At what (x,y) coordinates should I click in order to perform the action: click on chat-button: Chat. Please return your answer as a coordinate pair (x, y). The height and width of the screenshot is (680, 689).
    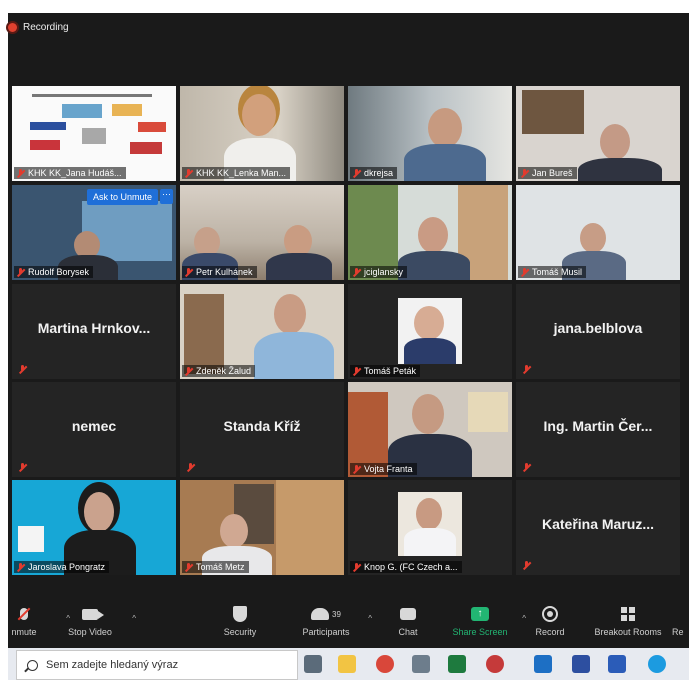
    Looking at the image, I should click on (408, 620).